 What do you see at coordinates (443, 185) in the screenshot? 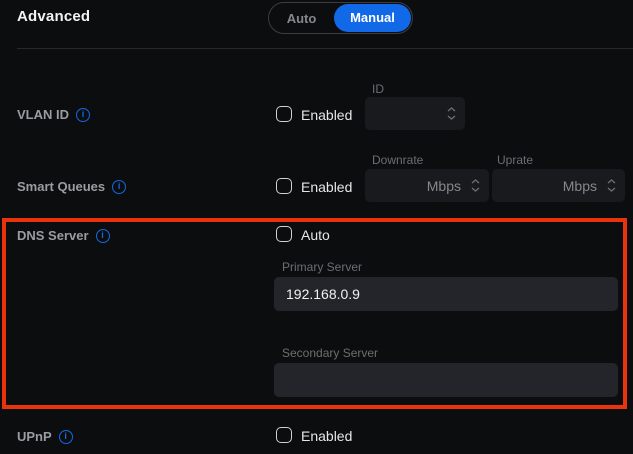
I see `downrate-unit: Mbps` at bounding box center [443, 185].